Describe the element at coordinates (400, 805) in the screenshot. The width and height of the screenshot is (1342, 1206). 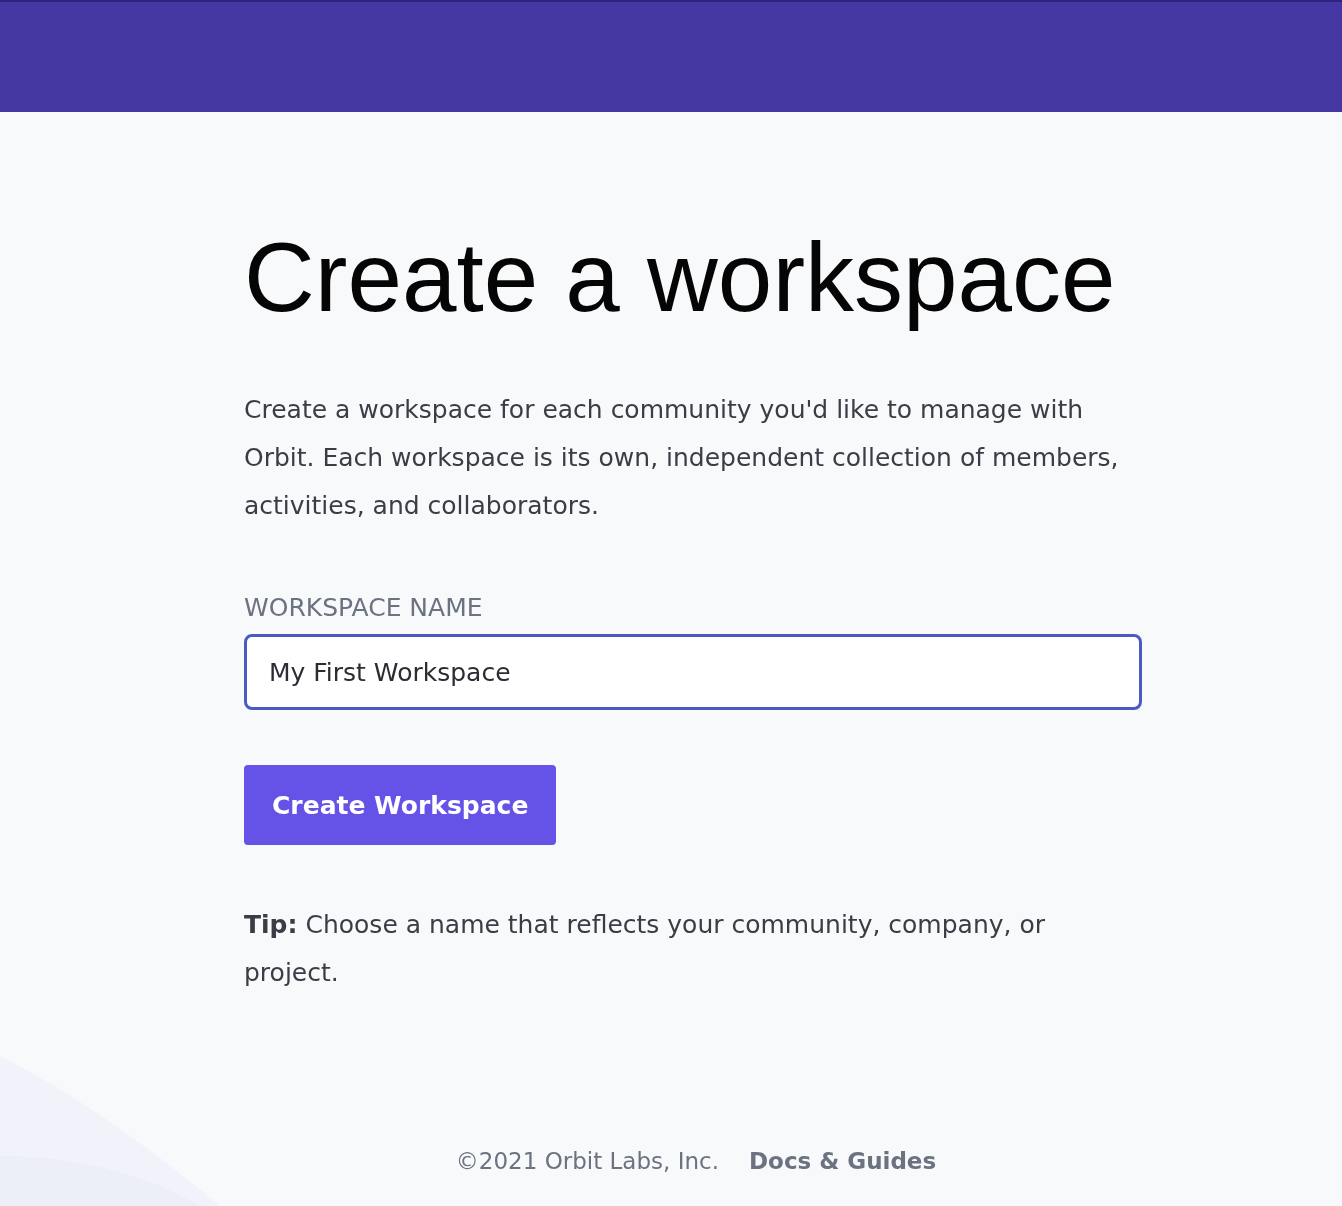
I see `create-workspace-button: Create Workspace` at that location.